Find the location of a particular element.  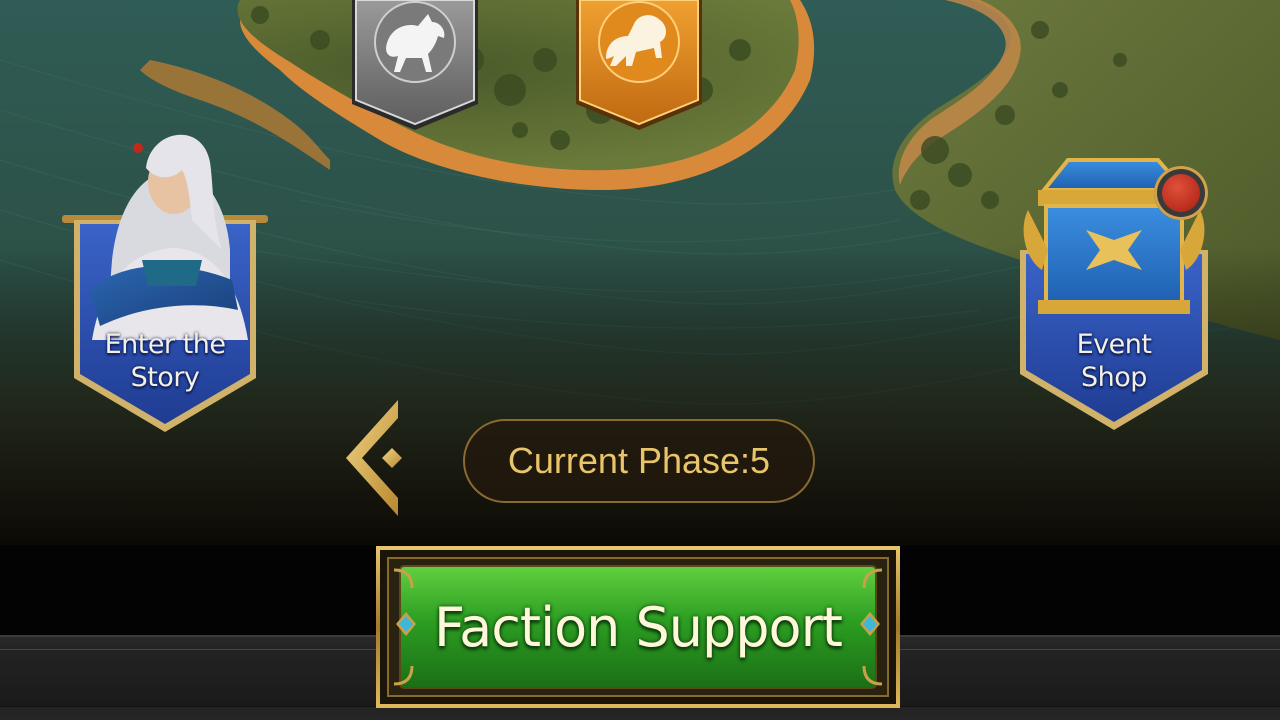

faction-banner-lion is located at coordinates (639, 67).